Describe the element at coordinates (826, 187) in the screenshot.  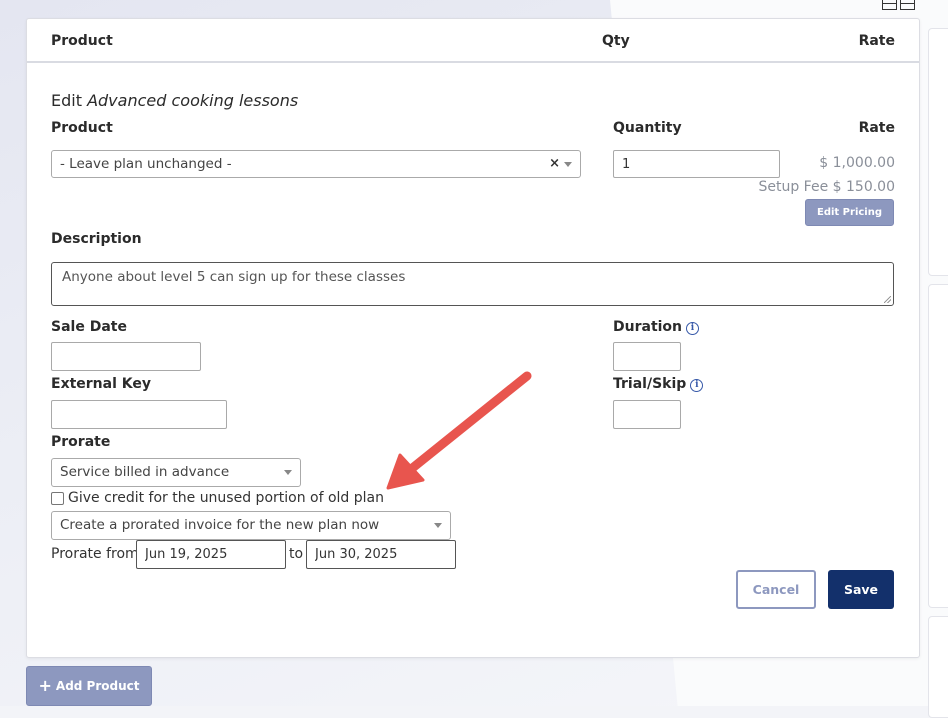
I see `setup-fee: Setup Fee $ 150.00` at that location.